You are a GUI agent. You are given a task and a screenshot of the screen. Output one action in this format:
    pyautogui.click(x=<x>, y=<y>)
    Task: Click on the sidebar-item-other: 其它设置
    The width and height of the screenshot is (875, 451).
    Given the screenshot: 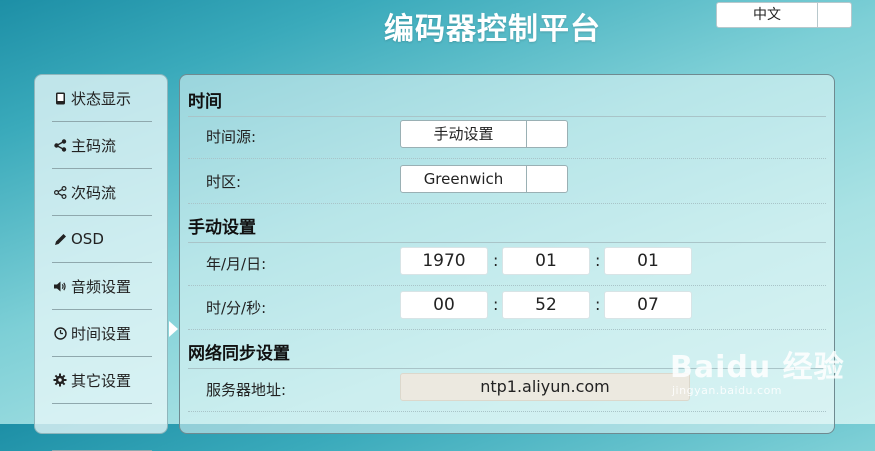 What is the action you would take?
    pyautogui.click(x=102, y=380)
    